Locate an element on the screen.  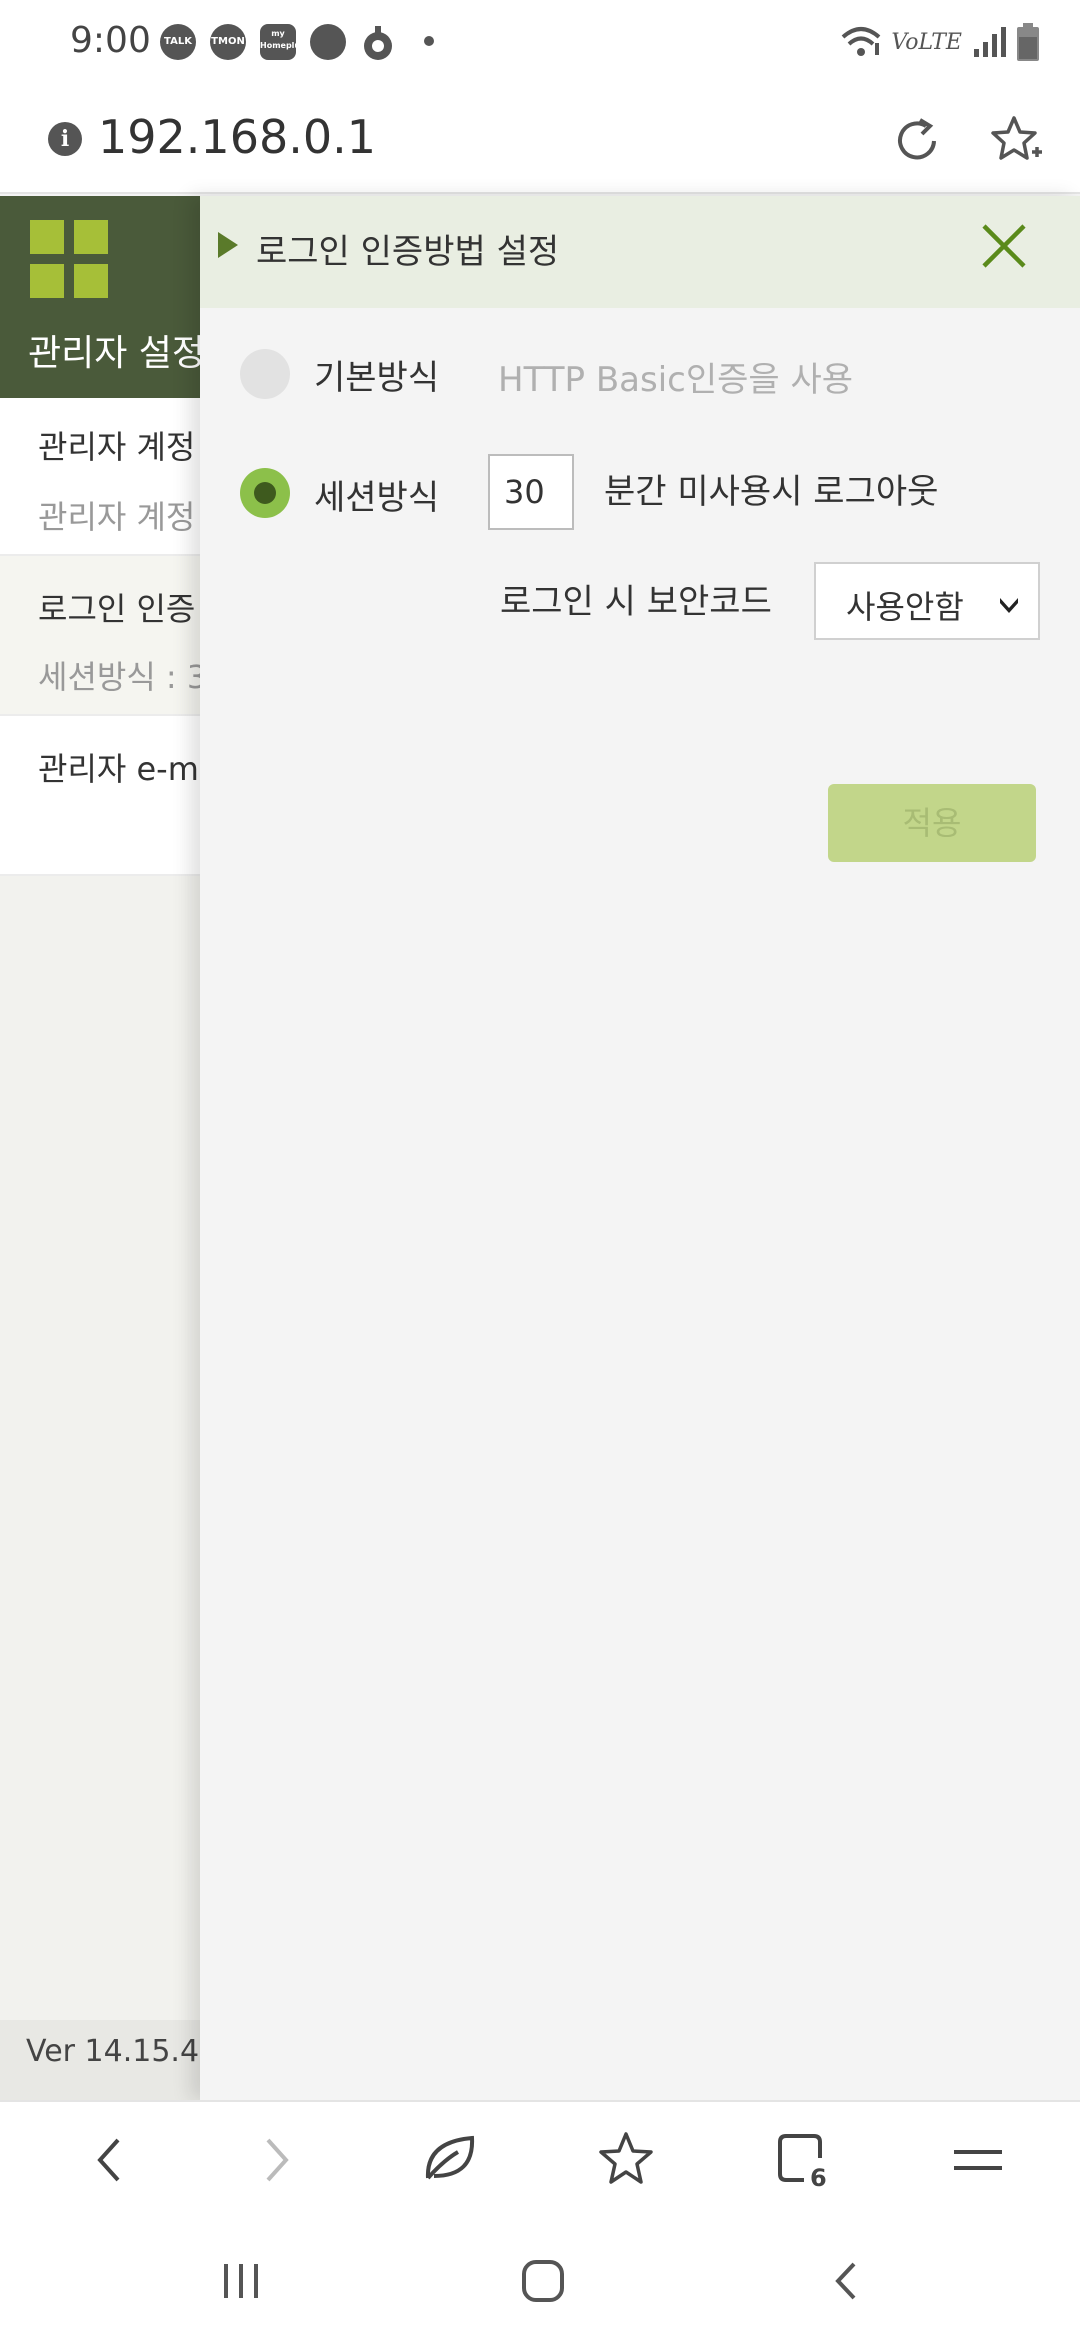
session-minutes-input: 30 is located at coordinates (531, 492).